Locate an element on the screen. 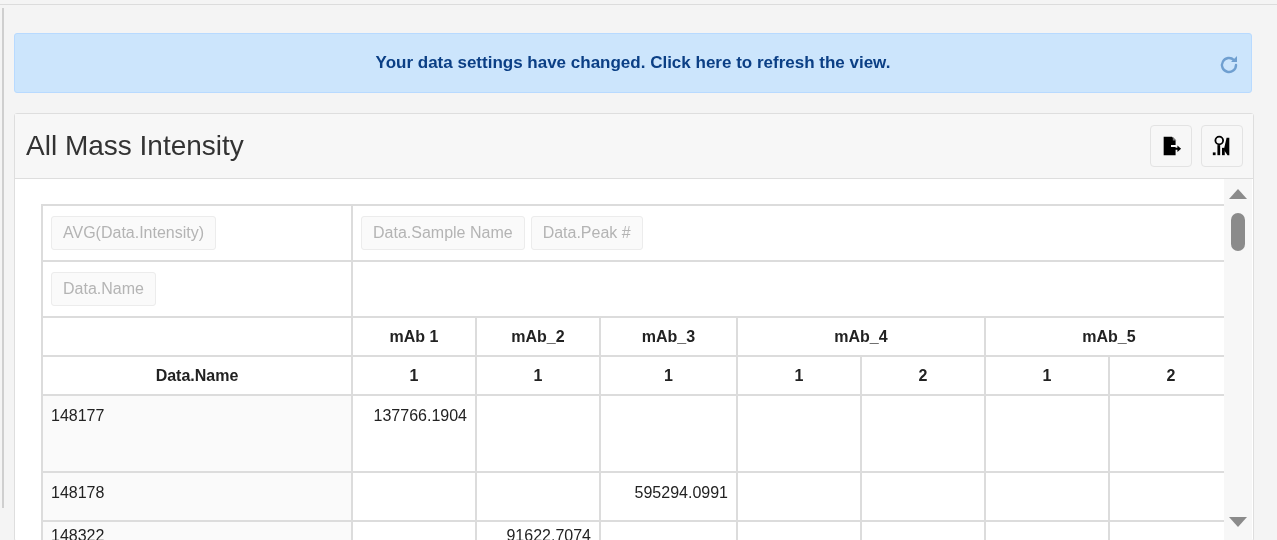 This screenshot has height=540, width=1277. scroll-up-arrow is located at coordinates (1238, 194).